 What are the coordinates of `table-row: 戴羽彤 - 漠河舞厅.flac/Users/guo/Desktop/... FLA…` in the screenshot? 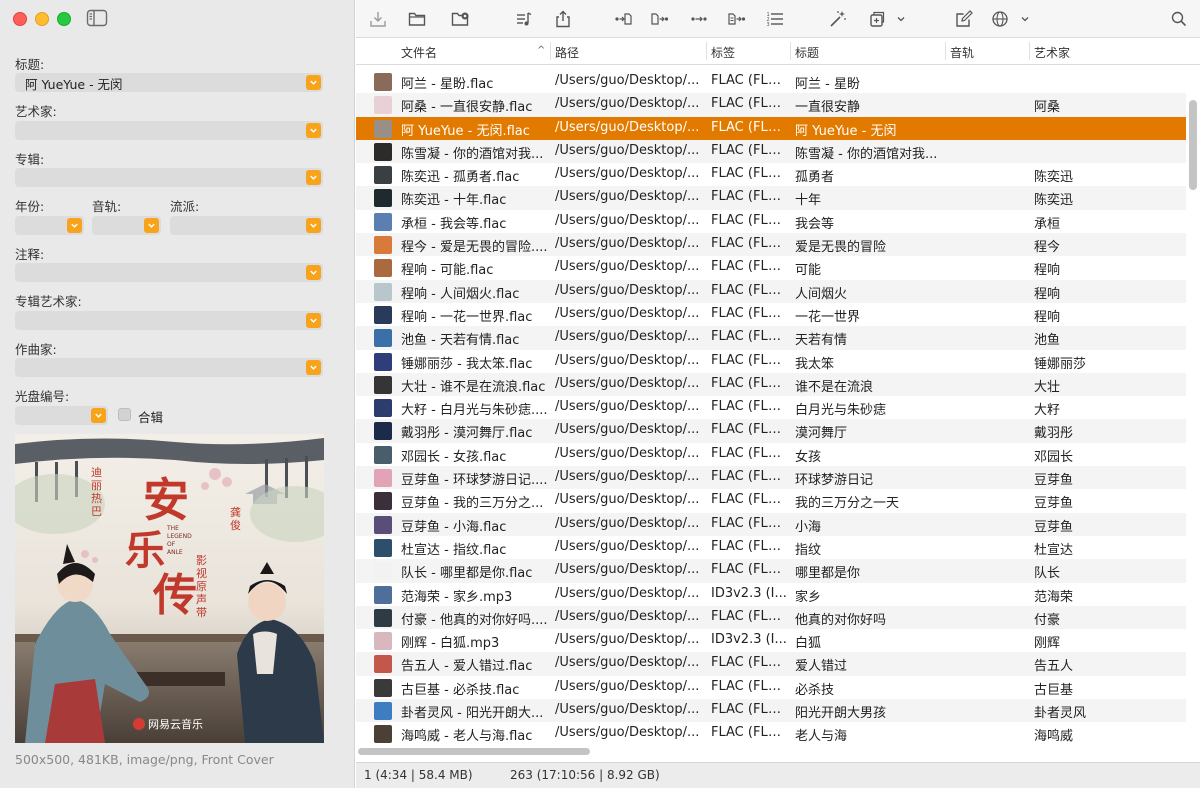 It's located at (771, 431).